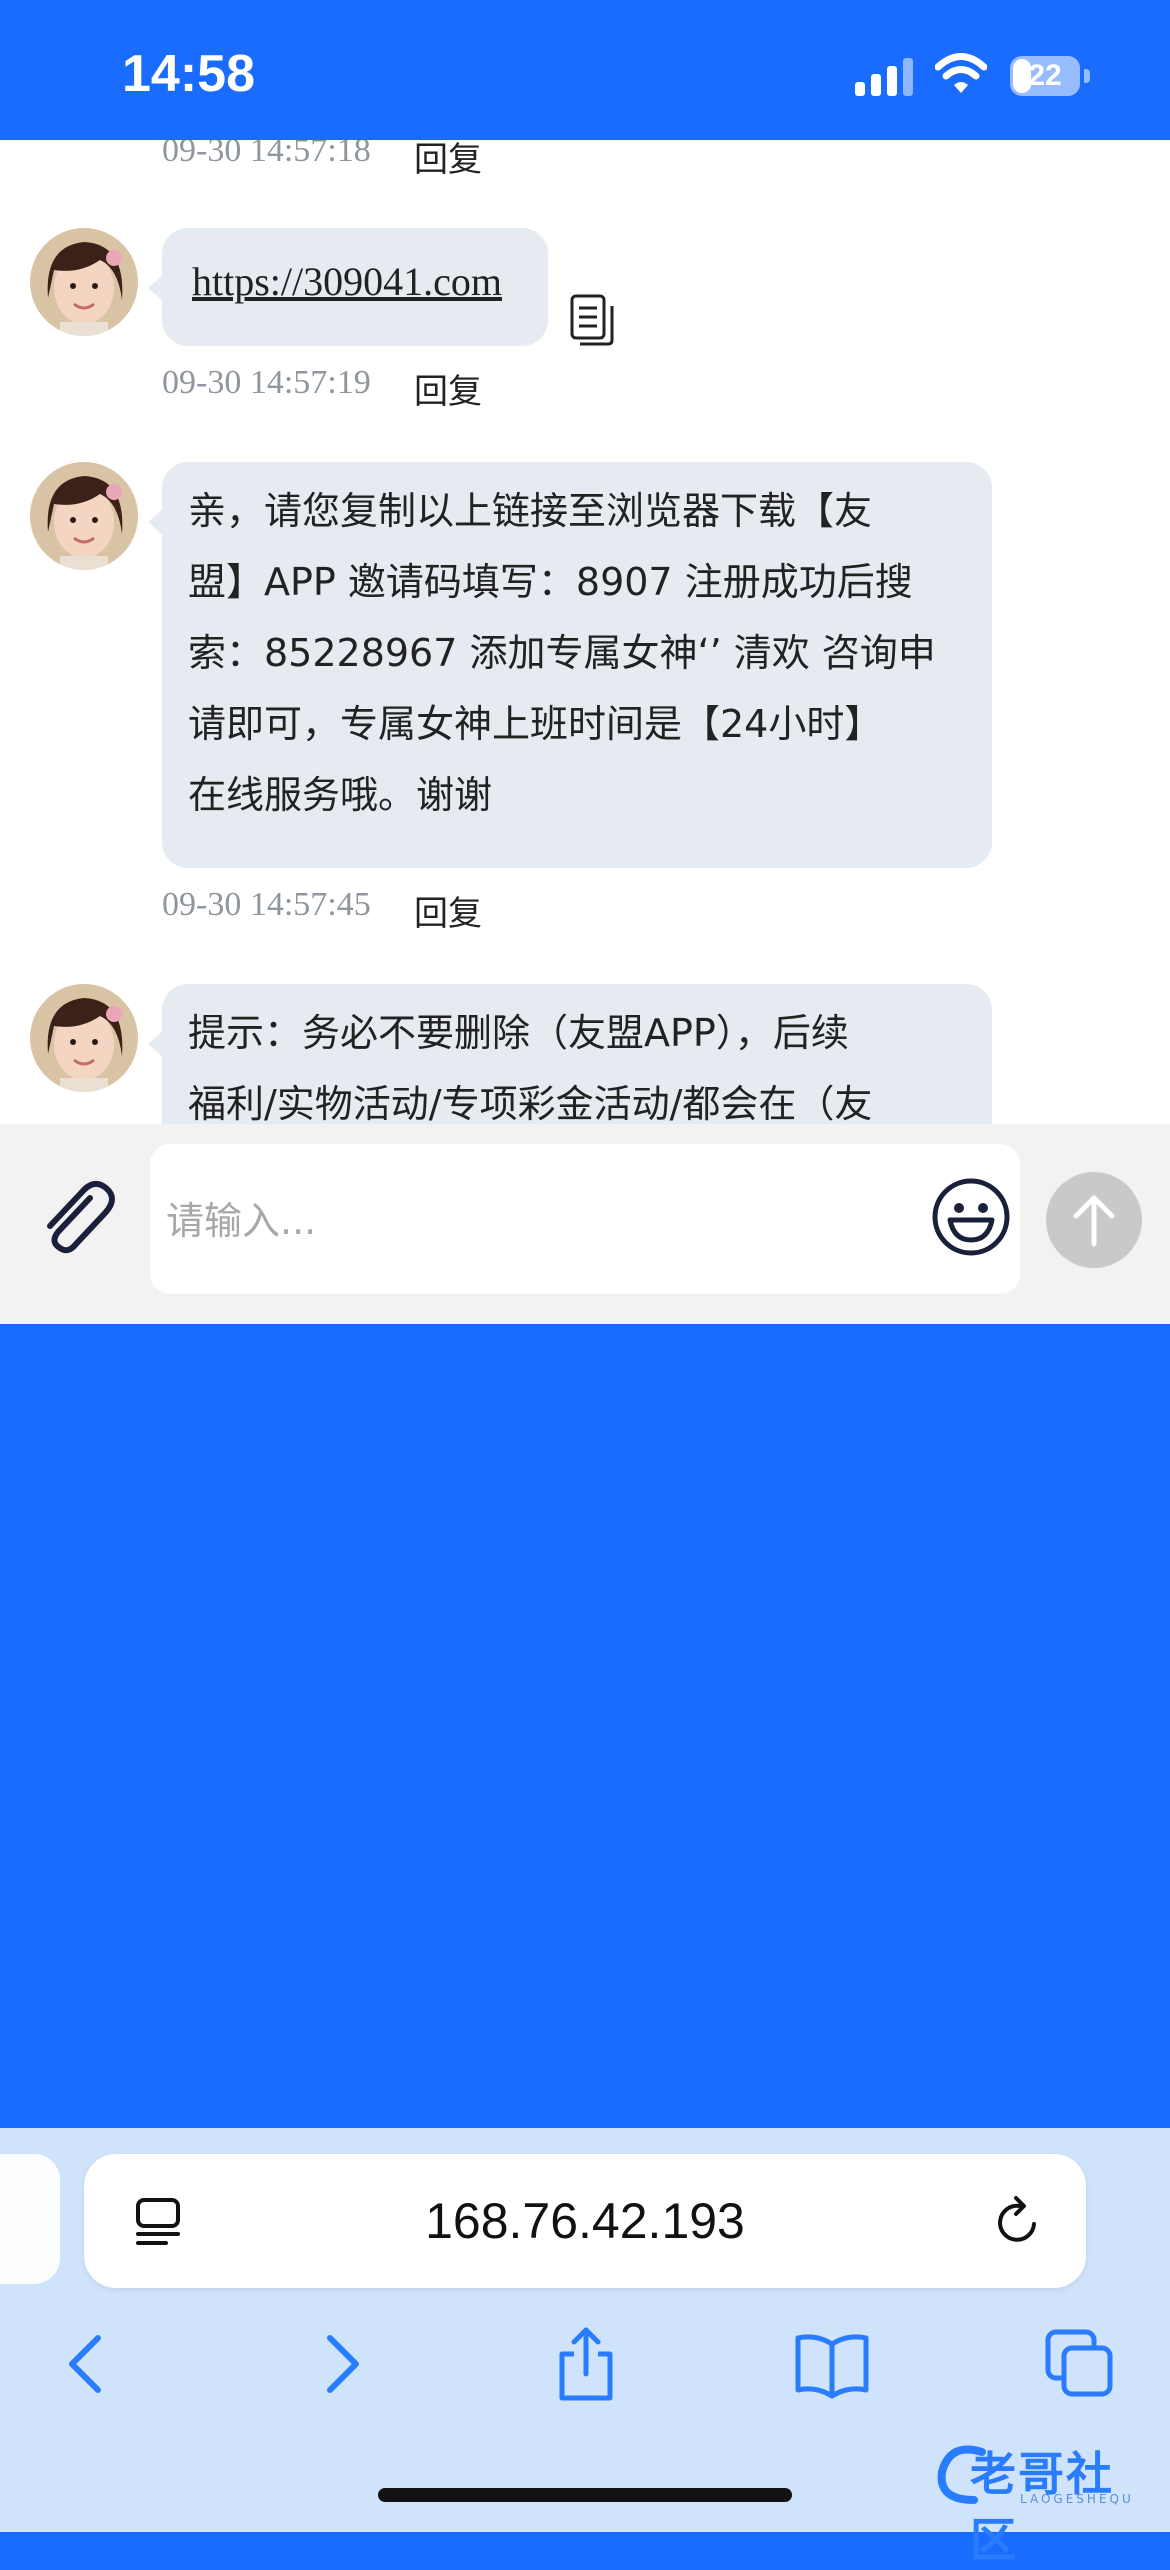 The image size is (1170, 2570). I want to click on message-line: 福利/实物活动/专项彩金活动/都会在（友, so click(530, 1103).